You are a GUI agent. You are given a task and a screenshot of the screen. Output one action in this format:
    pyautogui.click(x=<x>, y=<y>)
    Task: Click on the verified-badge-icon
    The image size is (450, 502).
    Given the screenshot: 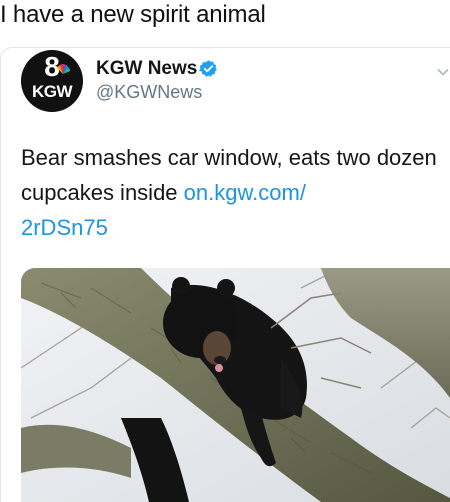 What is the action you would take?
    pyautogui.click(x=208, y=68)
    